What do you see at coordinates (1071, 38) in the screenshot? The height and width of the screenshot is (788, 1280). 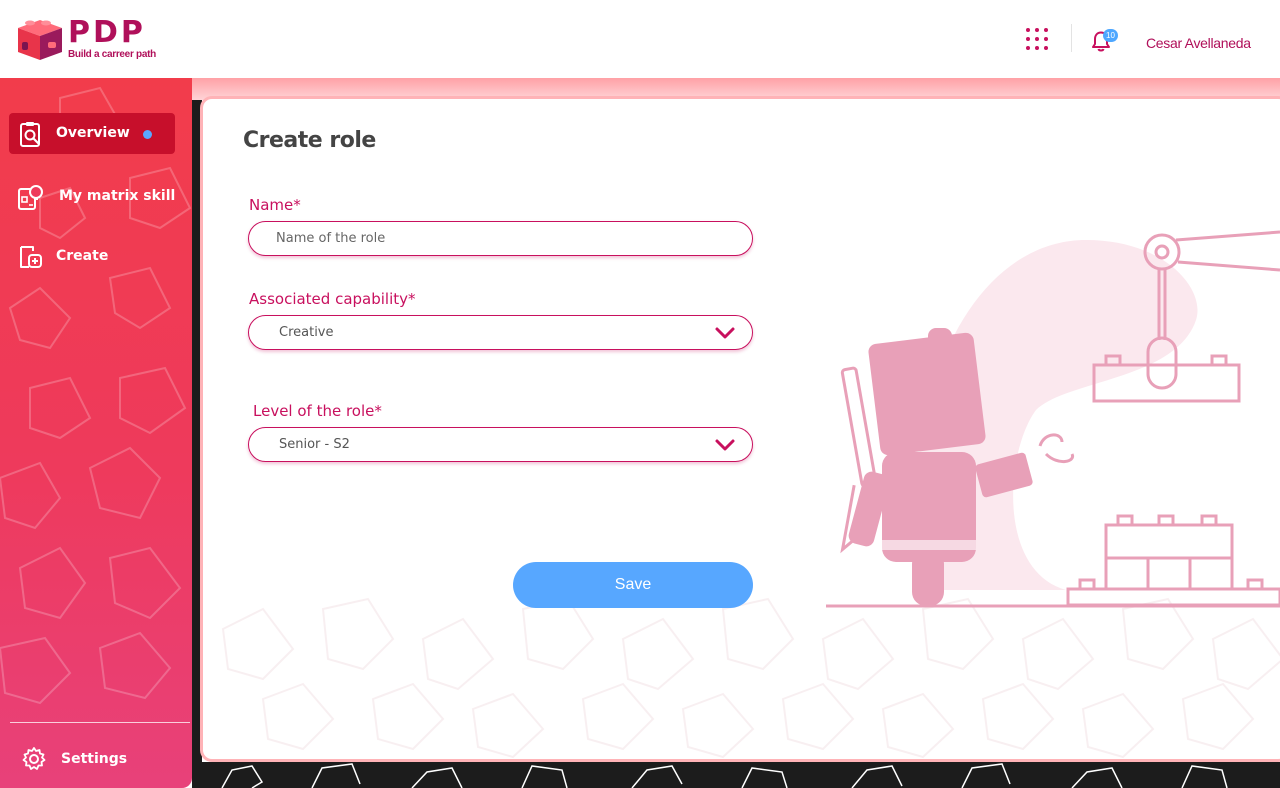 I see `header-divider` at bounding box center [1071, 38].